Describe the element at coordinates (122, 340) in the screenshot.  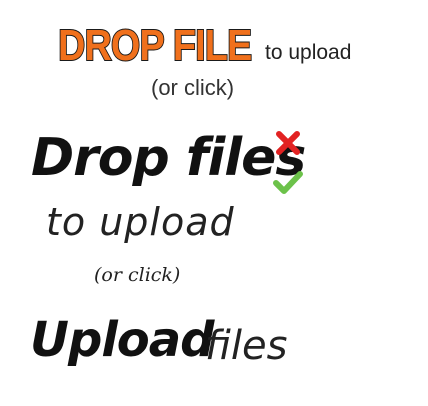
I see `upload-heading: Upload` at that location.